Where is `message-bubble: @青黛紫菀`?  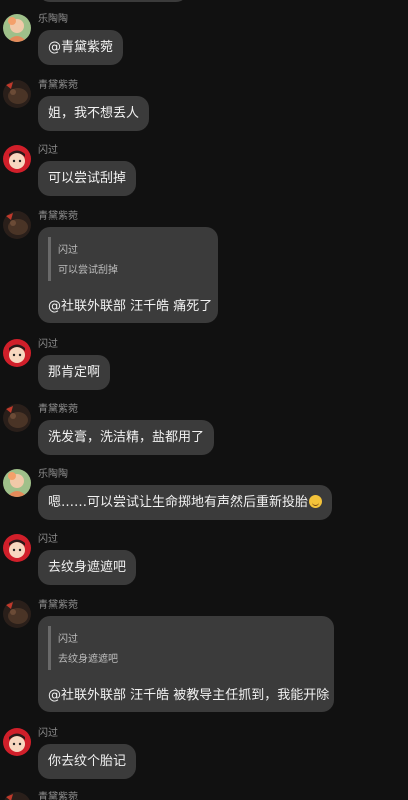 message-bubble: @青黛紫菀 is located at coordinates (81, 47).